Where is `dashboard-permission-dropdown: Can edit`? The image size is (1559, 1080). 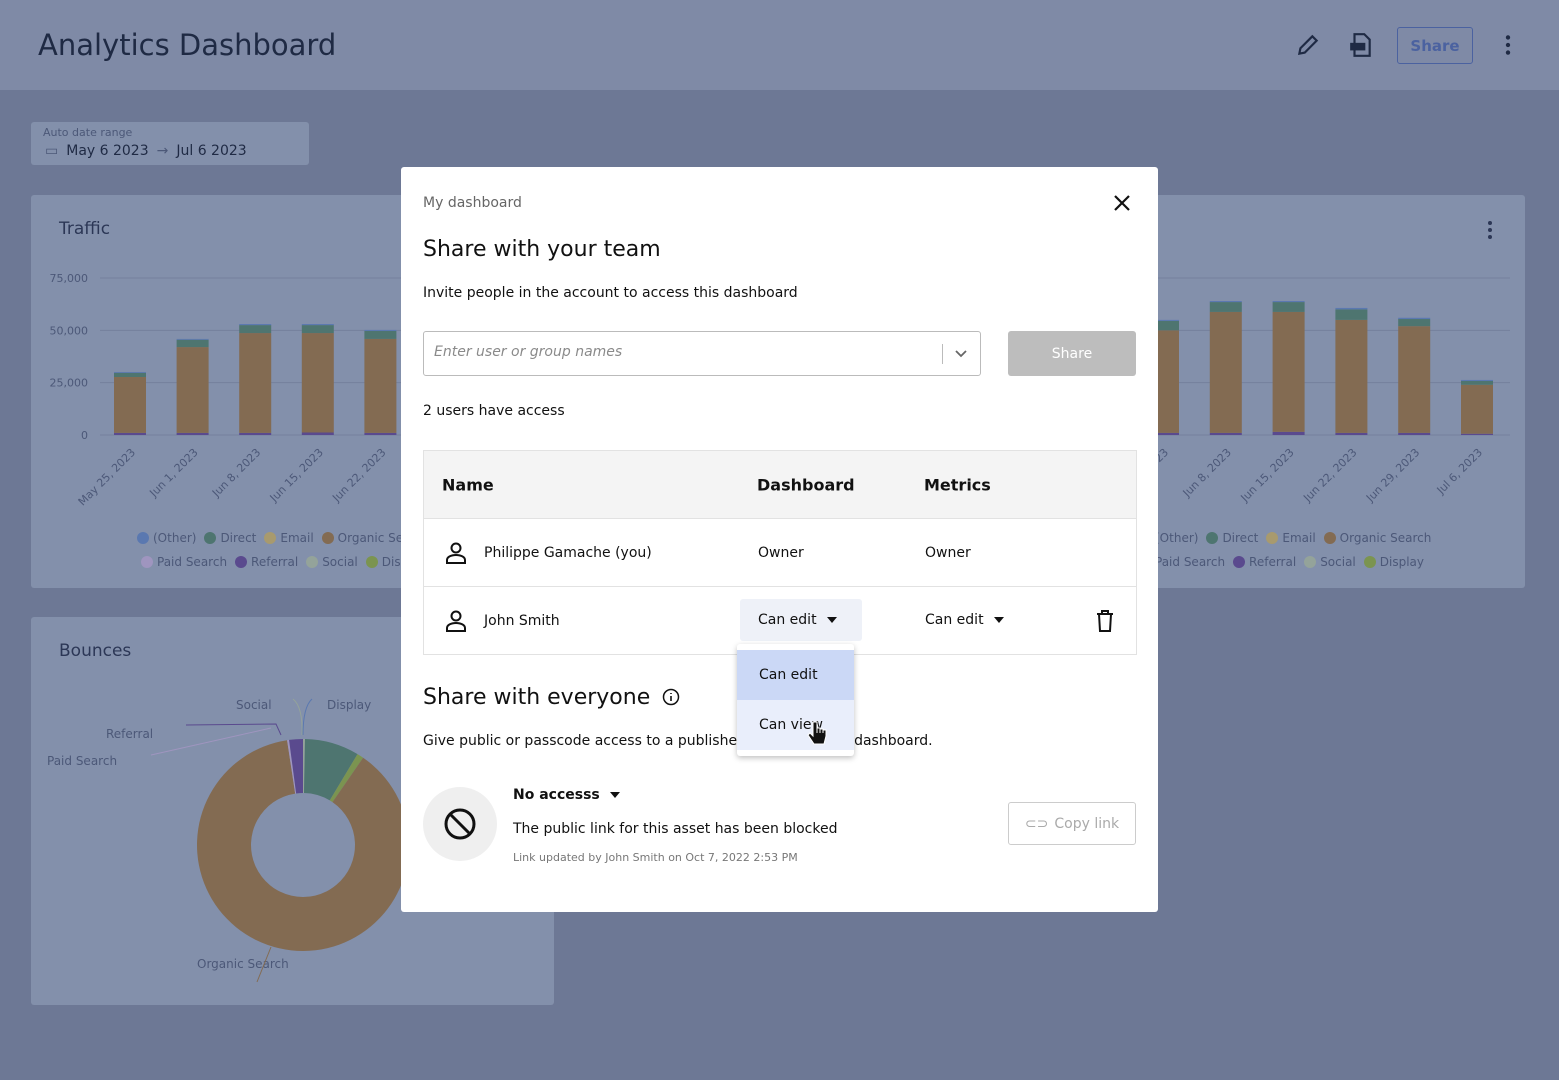 dashboard-permission-dropdown: Can edit is located at coordinates (801, 620).